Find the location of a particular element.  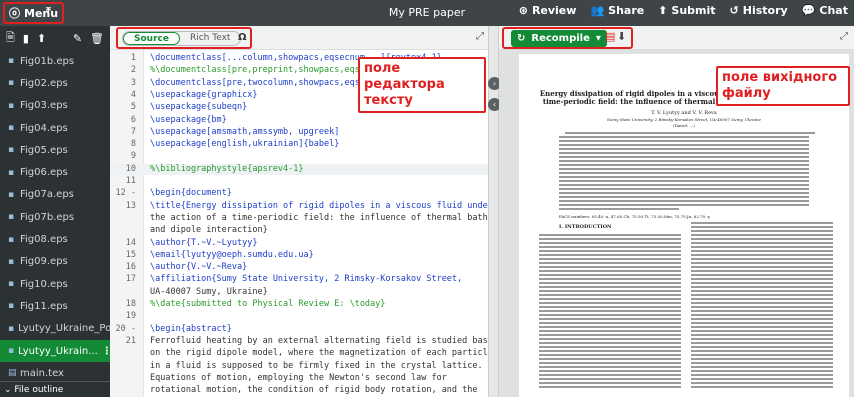

file-name: Fig02.eps is located at coordinates (44, 83).